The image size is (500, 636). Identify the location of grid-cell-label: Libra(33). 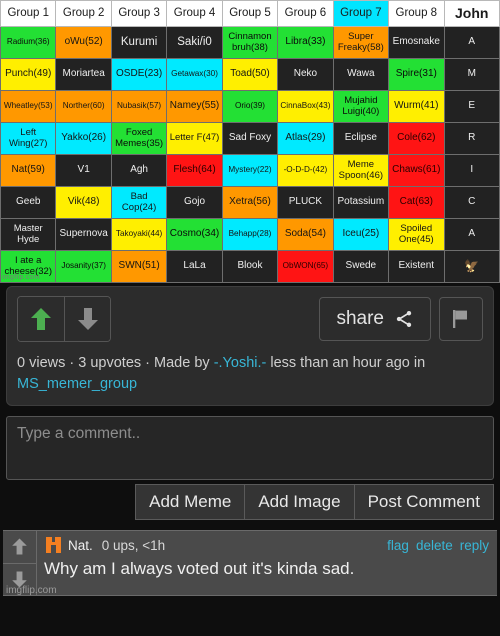
(305, 42).